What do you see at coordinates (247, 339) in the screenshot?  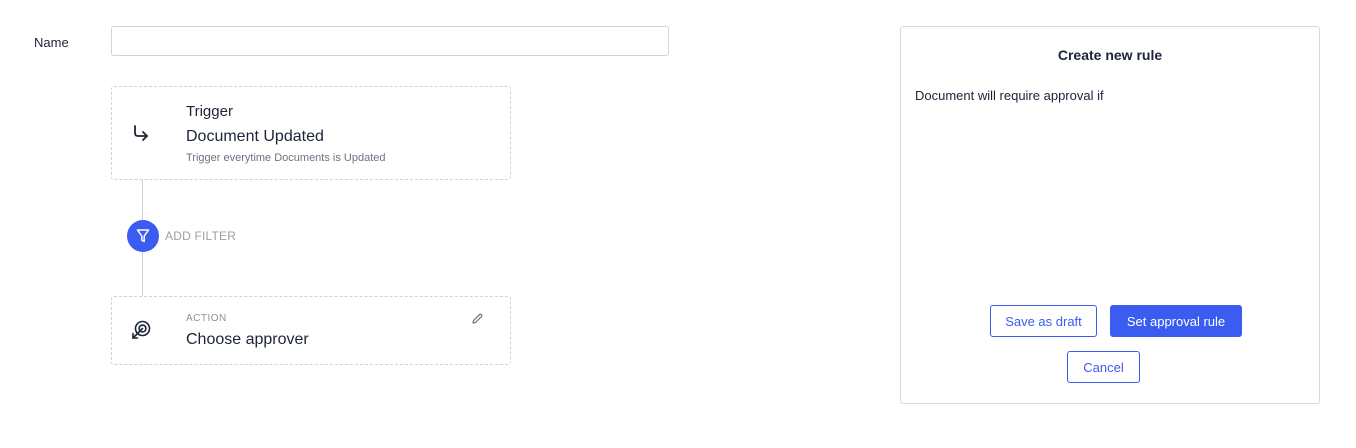 I see `action-value: Choose approver` at bounding box center [247, 339].